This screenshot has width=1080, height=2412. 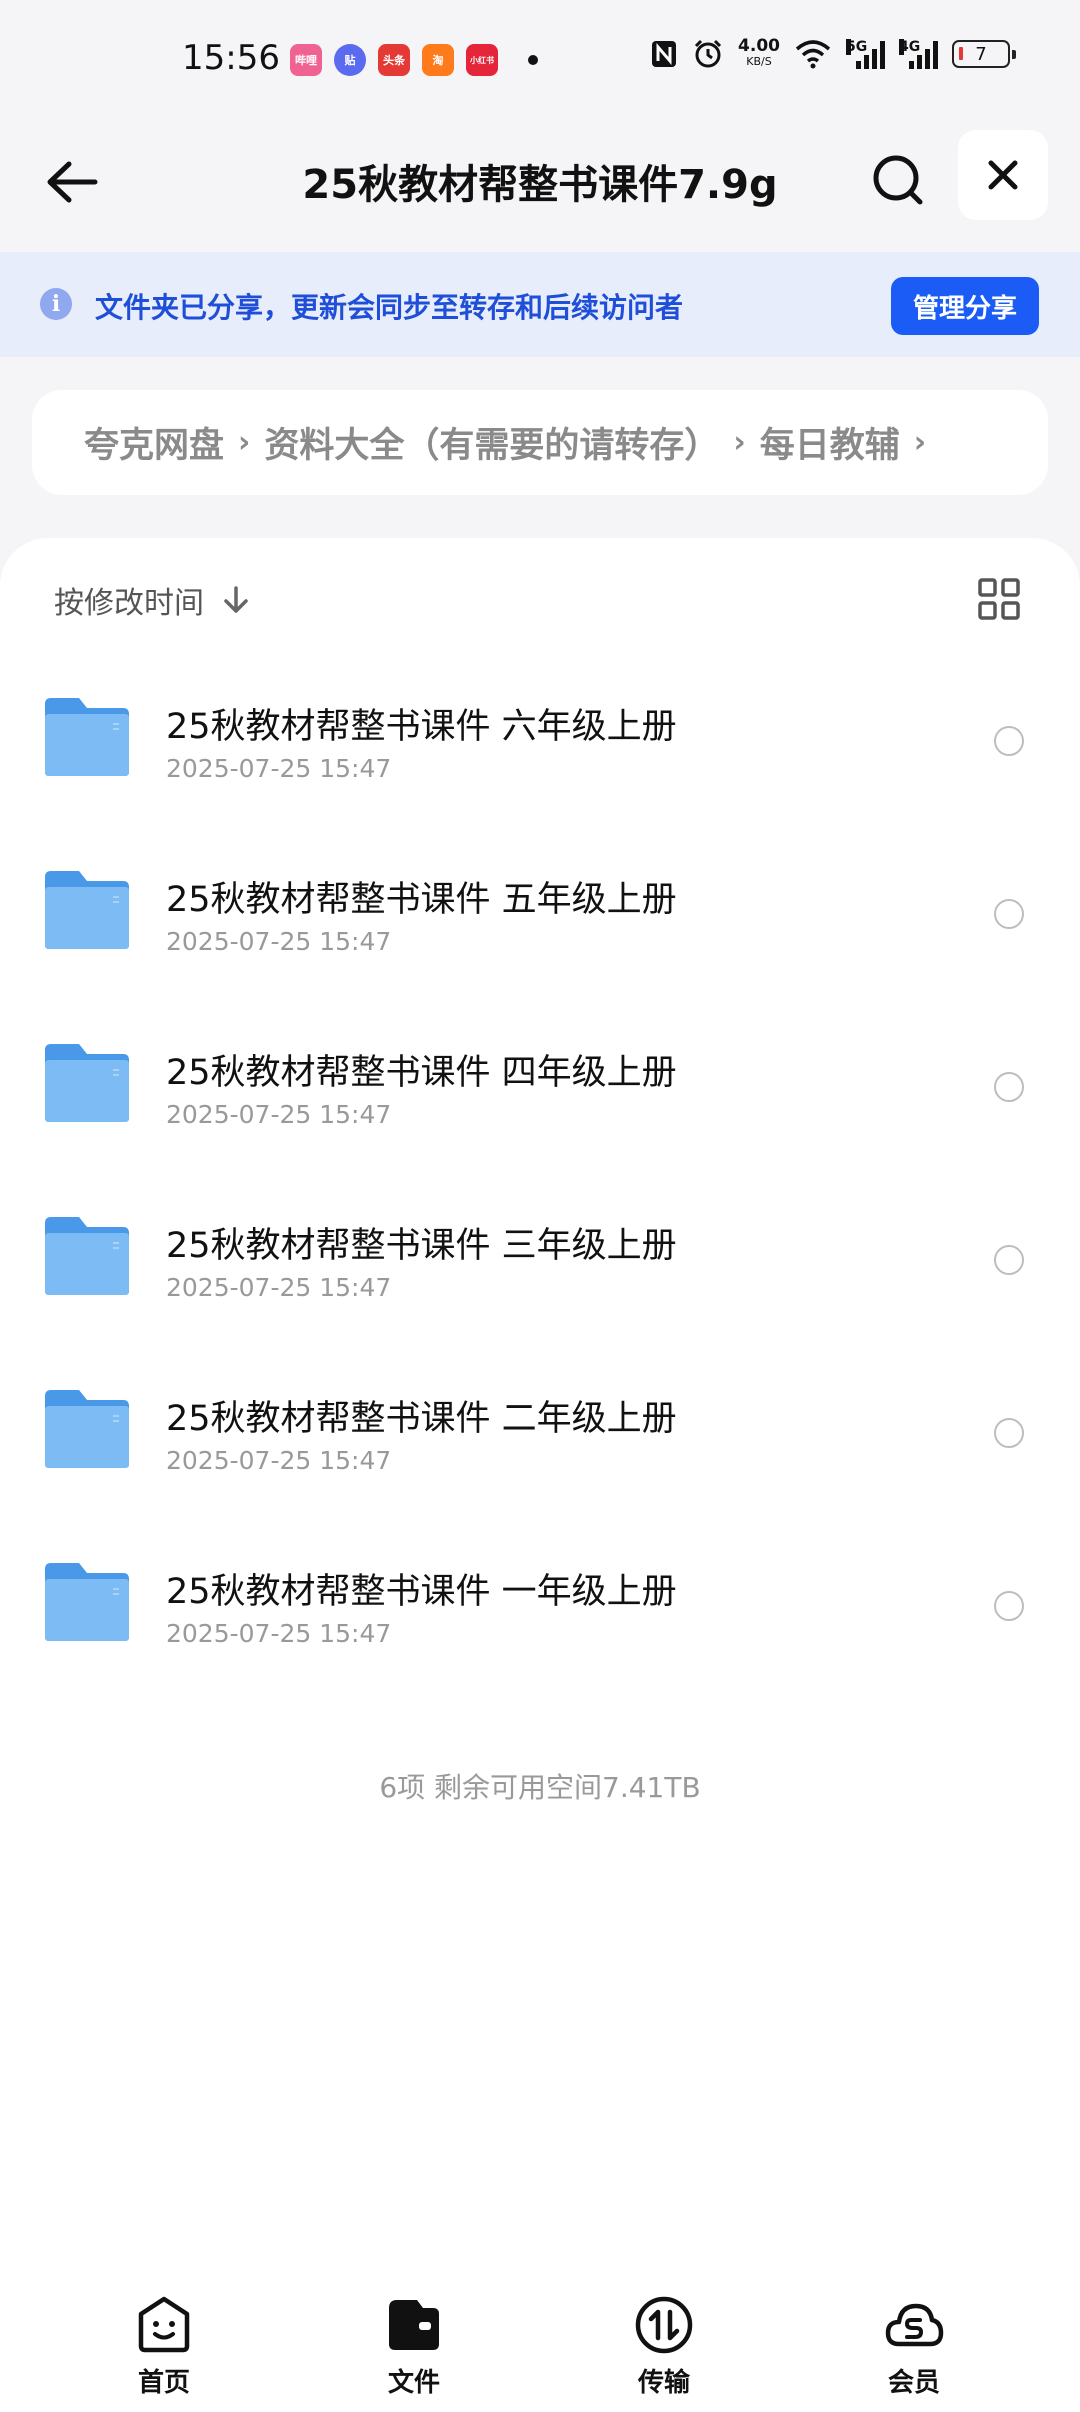 What do you see at coordinates (421, 900) in the screenshot?
I see `file-name: 25秋教材帮整书课件 五年级上册` at bounding box center [421, 900].